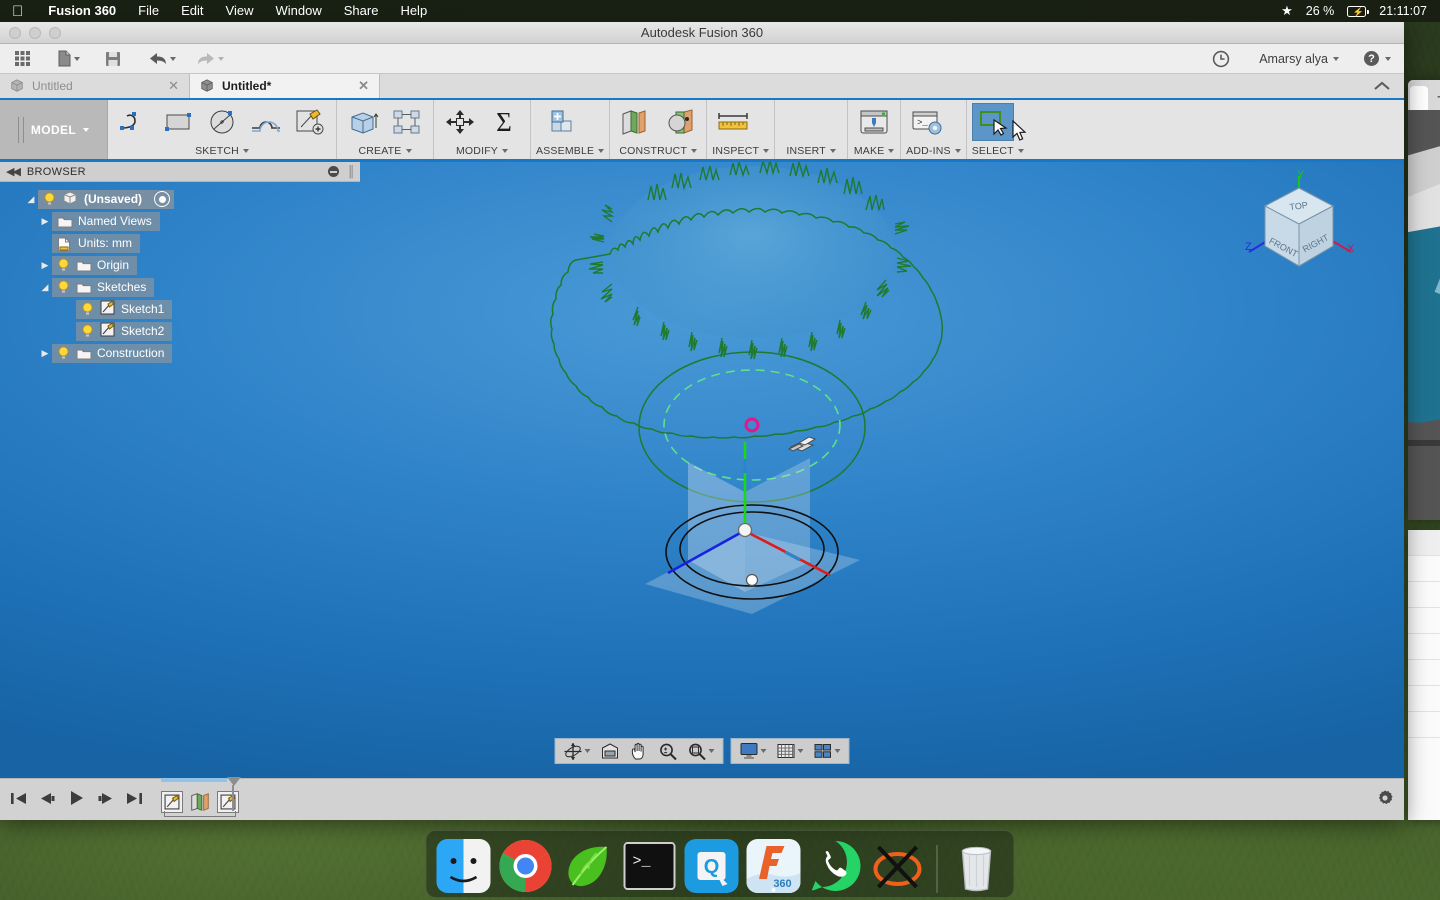 The image size is (1440, 900). Describe the element at coordinates (711, 866) in the screenshot. I see `quiver-icon: Q` at that location.